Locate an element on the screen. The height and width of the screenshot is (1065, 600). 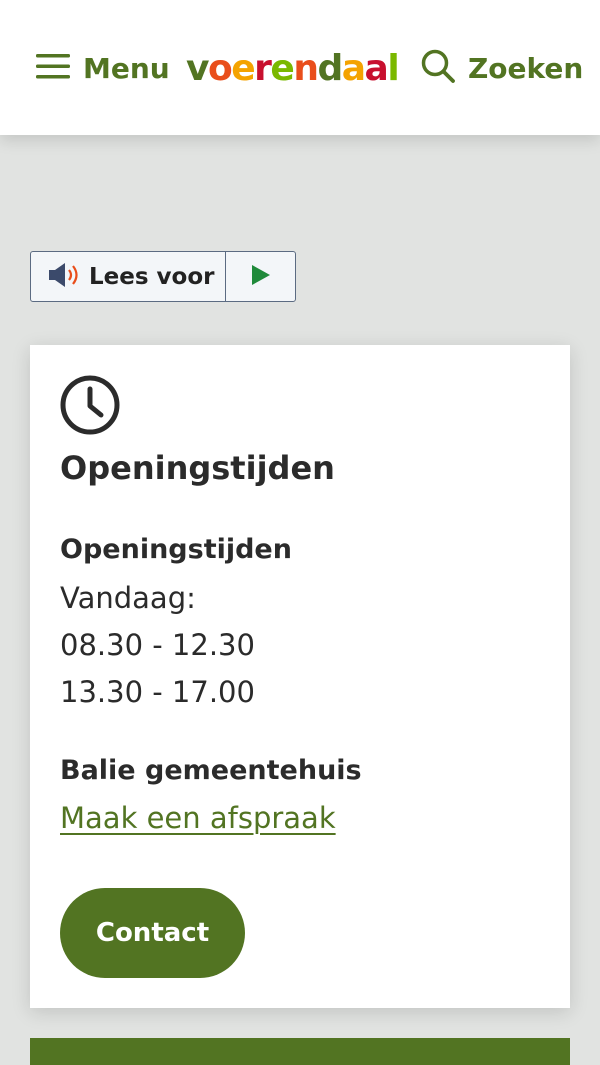
site-header: Menu voerendaal Zoeken is located at coordinates (300, 67).